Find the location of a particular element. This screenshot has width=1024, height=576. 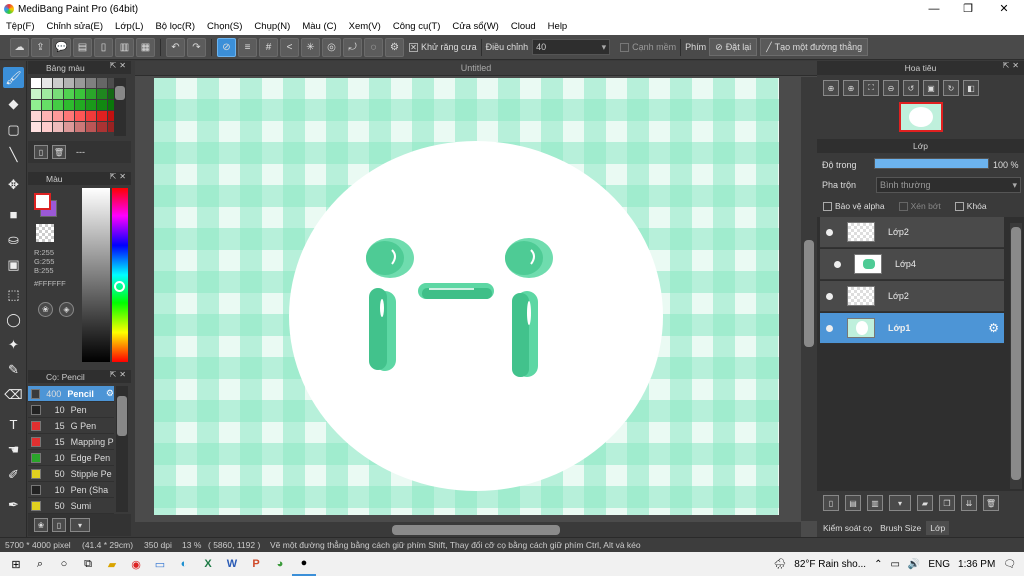

curve-snap-icon: ⤾ is located at coordinates (352, 47).